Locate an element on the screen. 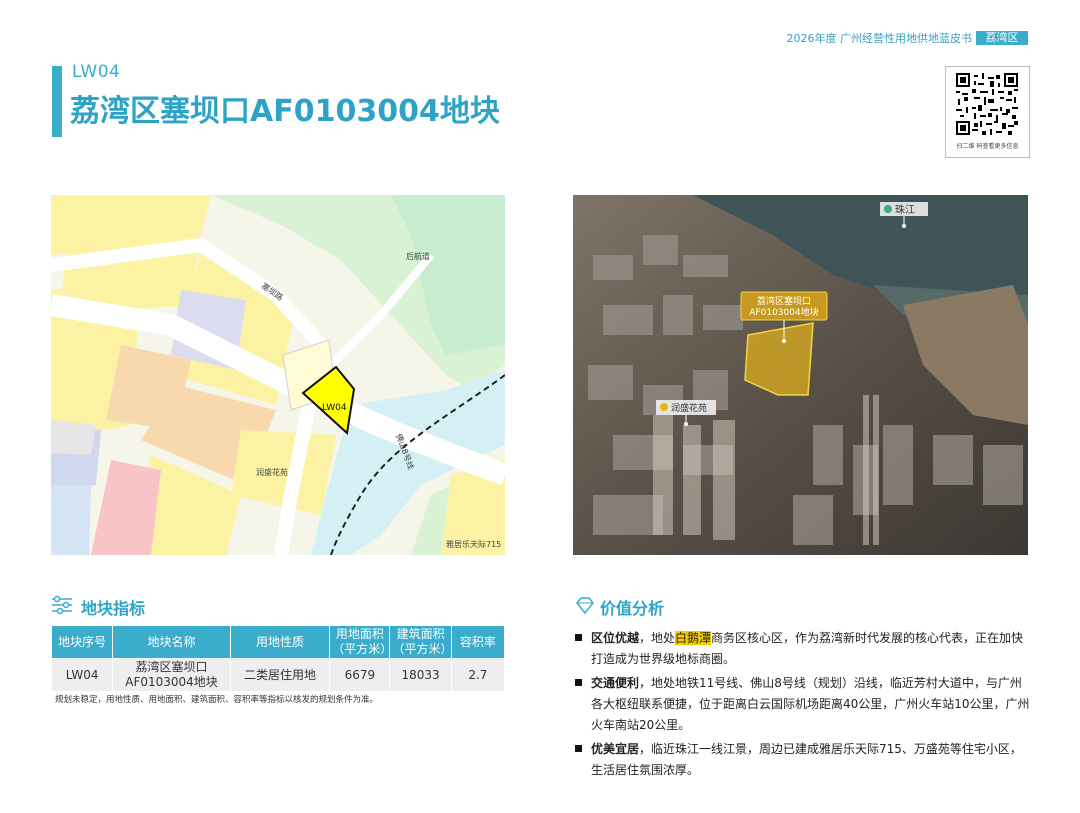 This screenshot has height=813, width=1080. plot-code: LW04 is located at coordinates (96, 72).